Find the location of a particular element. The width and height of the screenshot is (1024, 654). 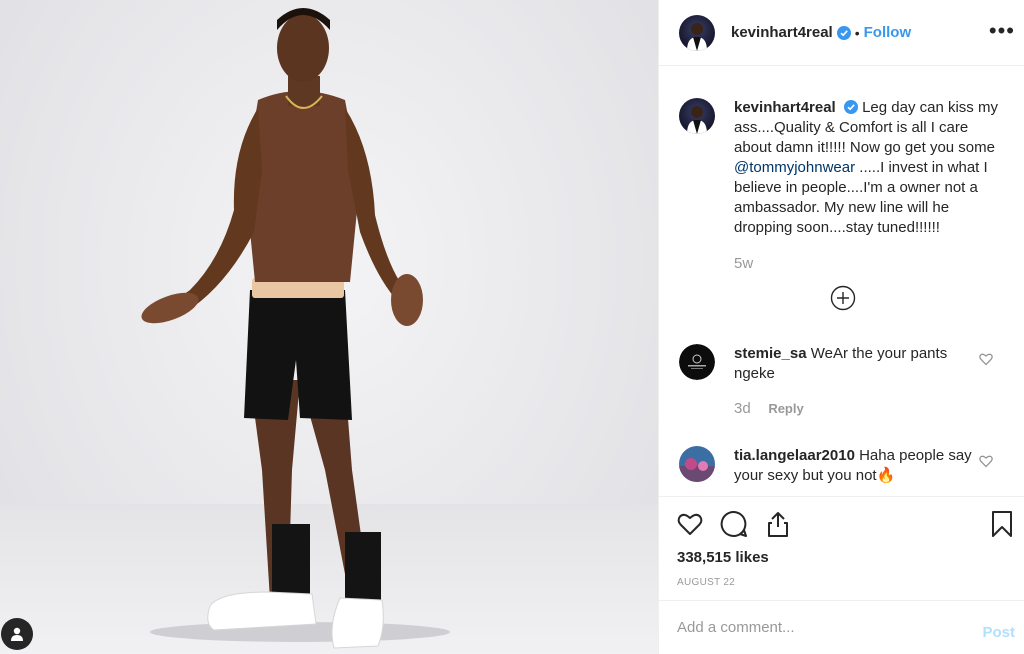

user-tag-button is located at coordinates (17, 634).